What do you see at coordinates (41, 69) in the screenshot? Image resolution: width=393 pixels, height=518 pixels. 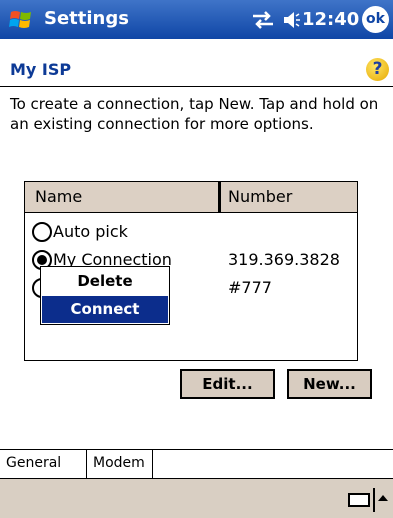 I see `page-title: My ISP` at bounding box center [41, 69].